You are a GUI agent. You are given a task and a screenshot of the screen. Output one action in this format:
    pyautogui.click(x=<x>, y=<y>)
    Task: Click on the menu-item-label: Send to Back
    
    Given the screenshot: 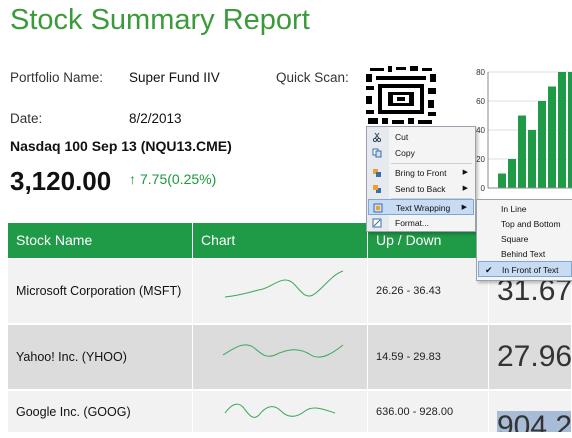 What is the action you would take?
    pyautogui.click(x=420, y=189)
    